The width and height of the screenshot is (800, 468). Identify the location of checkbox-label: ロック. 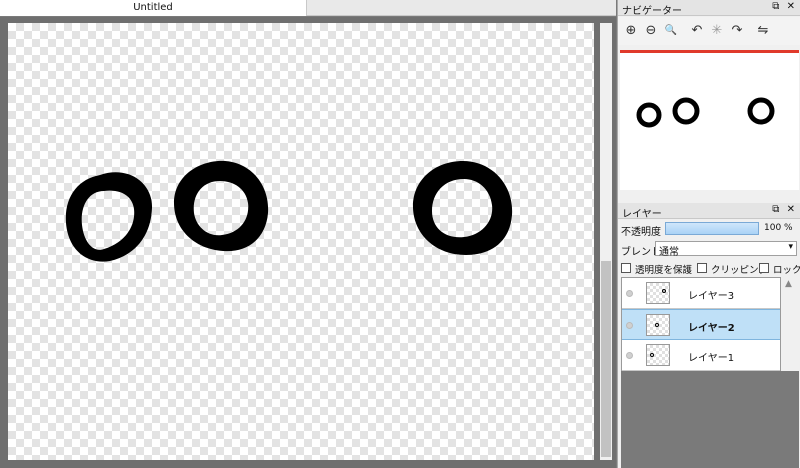
(786, 270).